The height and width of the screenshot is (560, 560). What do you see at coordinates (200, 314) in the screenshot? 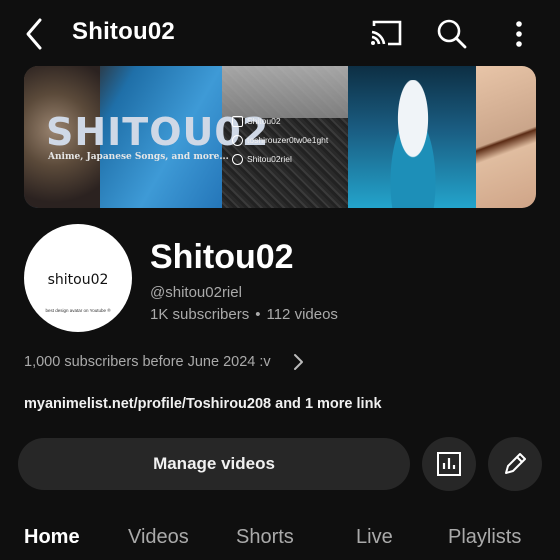
I see `subscriber-count: 1K subscribers` at bounding box center [200, 314].